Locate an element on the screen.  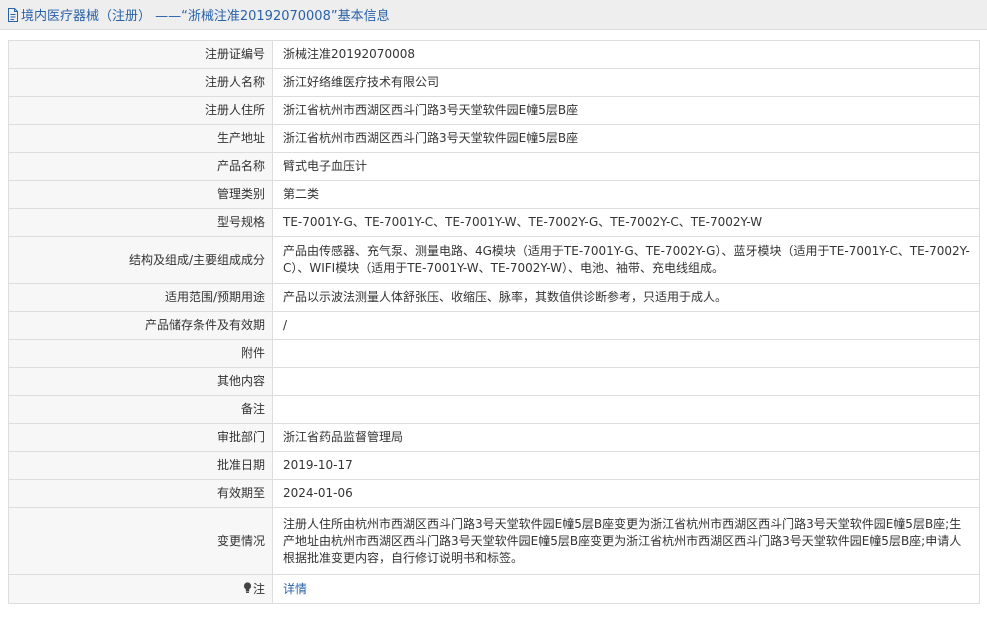
row-value: / is located at coordinates (626, 325).